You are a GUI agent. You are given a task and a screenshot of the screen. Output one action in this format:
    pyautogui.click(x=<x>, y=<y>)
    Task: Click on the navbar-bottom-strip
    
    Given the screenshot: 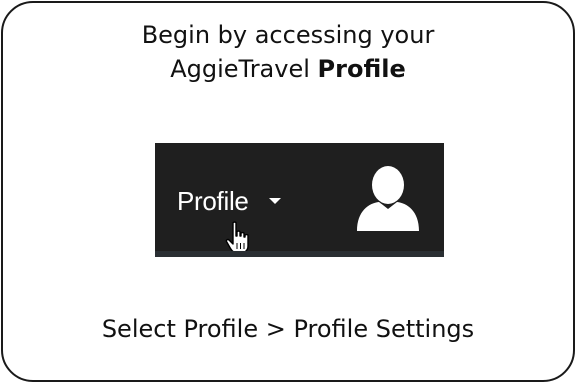 What is the action you would take?
    pyautogui.click(x=299, y=254)
    